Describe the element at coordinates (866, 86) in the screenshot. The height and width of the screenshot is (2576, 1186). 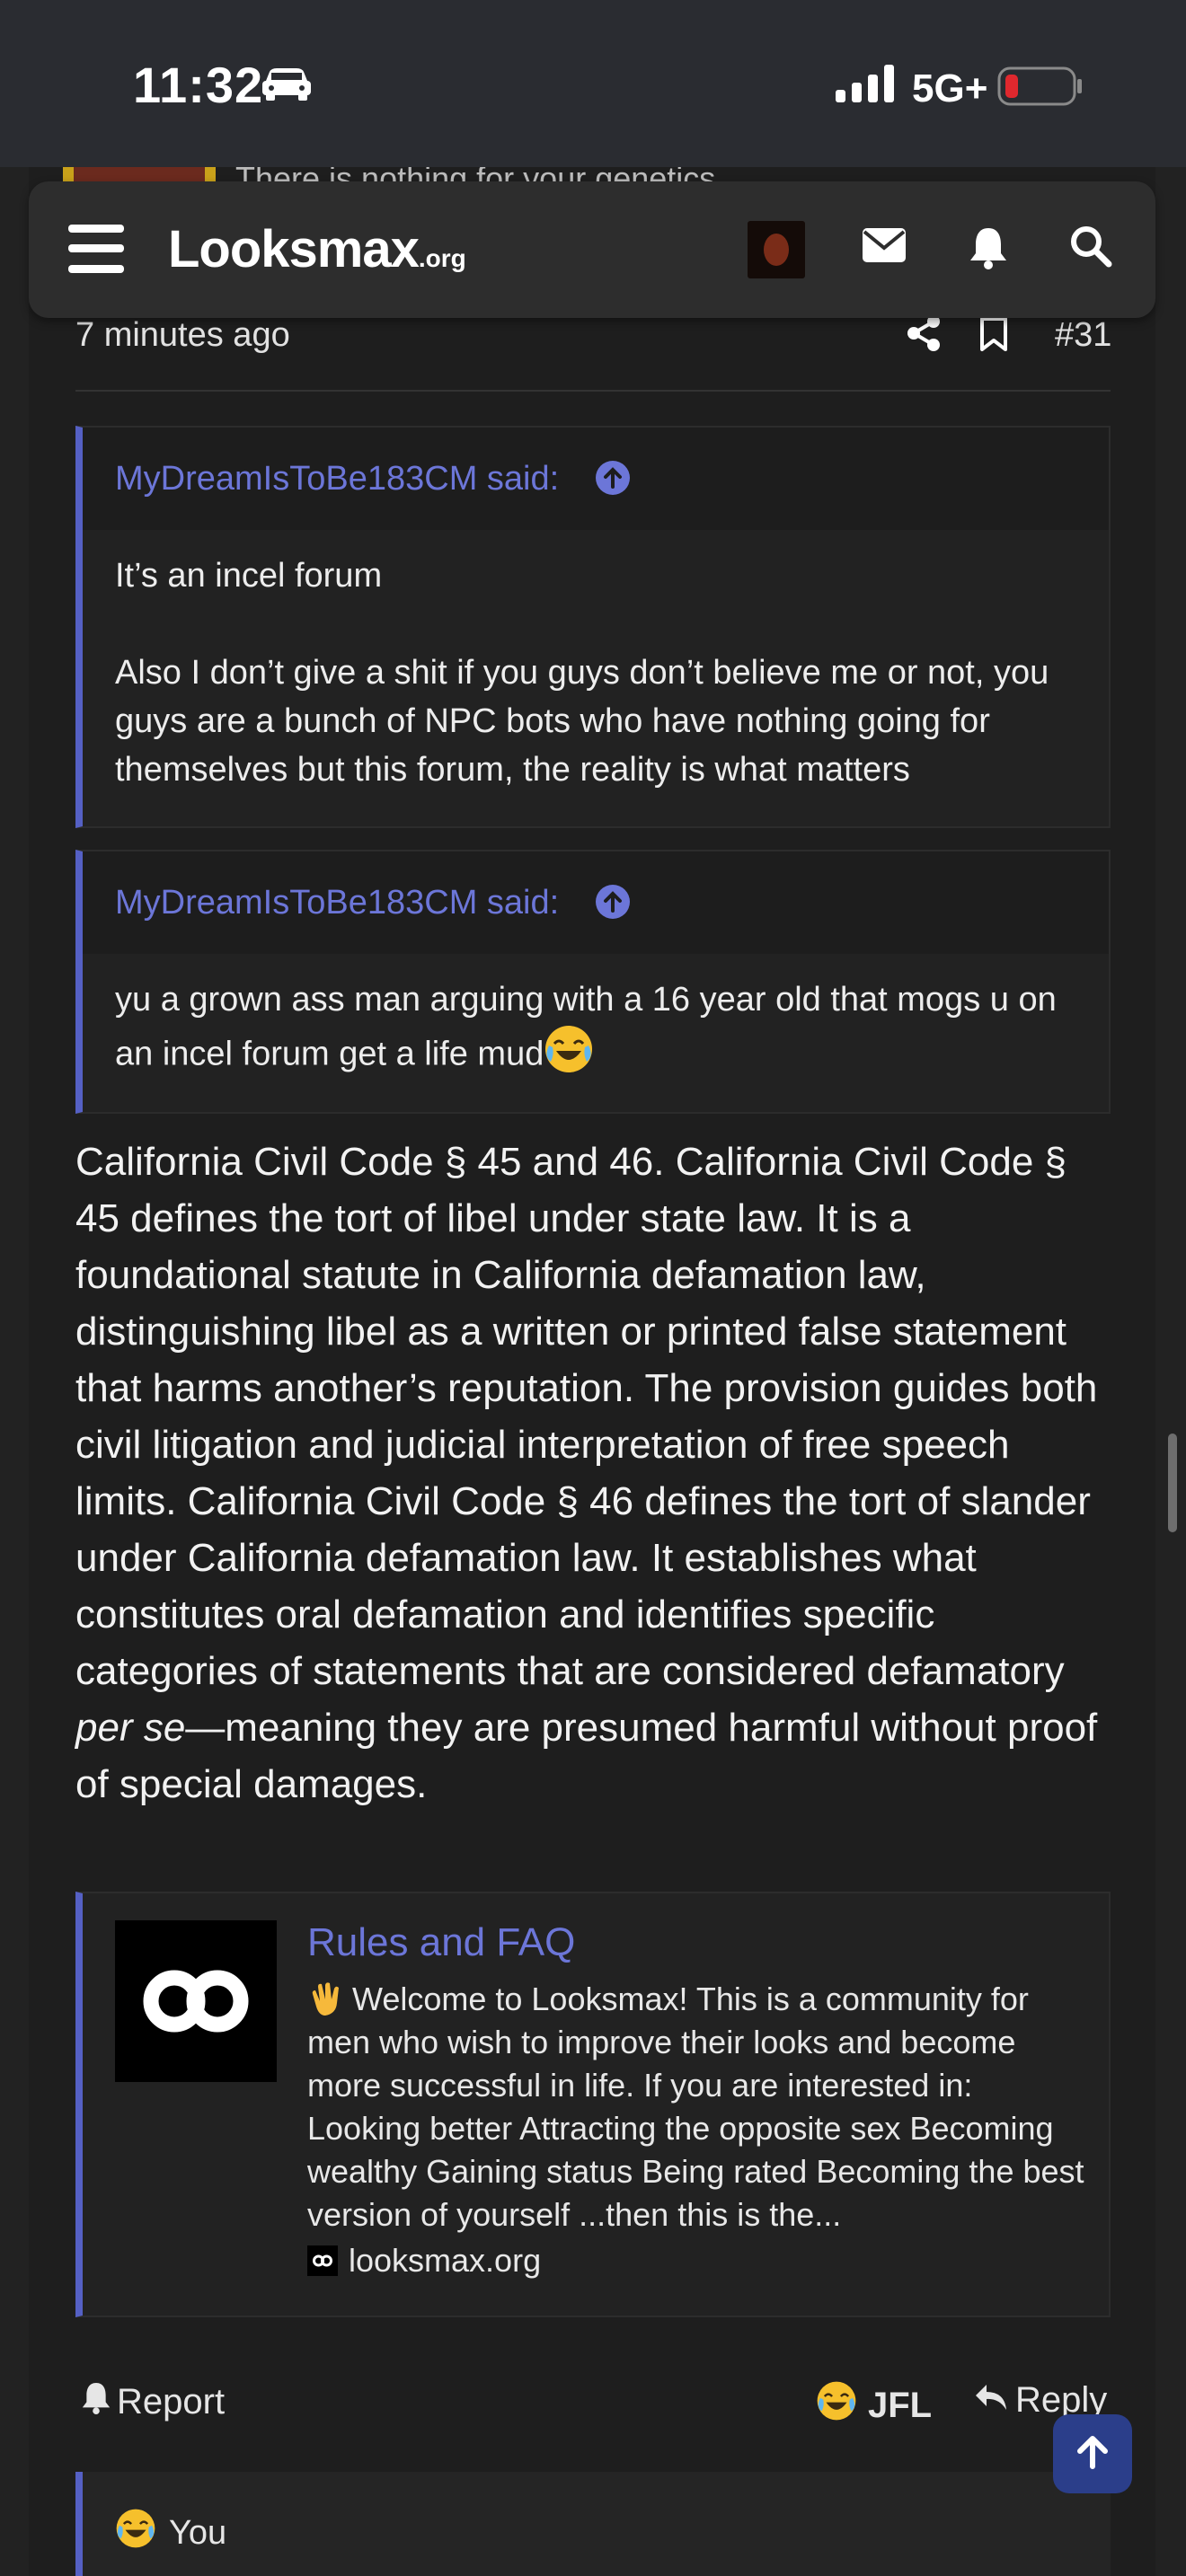
I see `signal-icon` at that location.